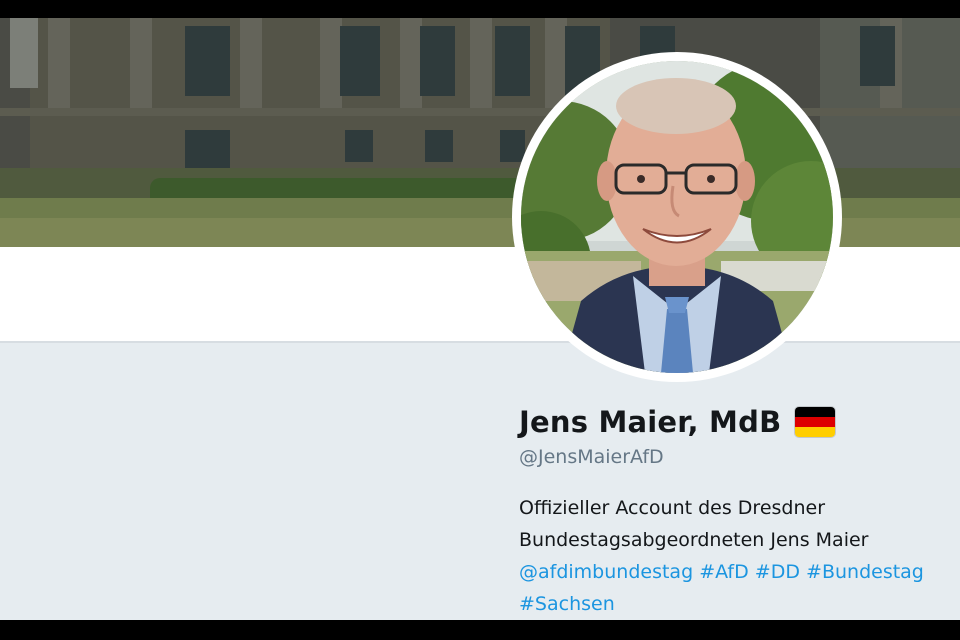 Image resolution: width=960 pixels, height=640 pixels. Describe the element at coordinates (650, 422) in the screenshot. I see `profile-name: Jens Maier, MdB` at that location.